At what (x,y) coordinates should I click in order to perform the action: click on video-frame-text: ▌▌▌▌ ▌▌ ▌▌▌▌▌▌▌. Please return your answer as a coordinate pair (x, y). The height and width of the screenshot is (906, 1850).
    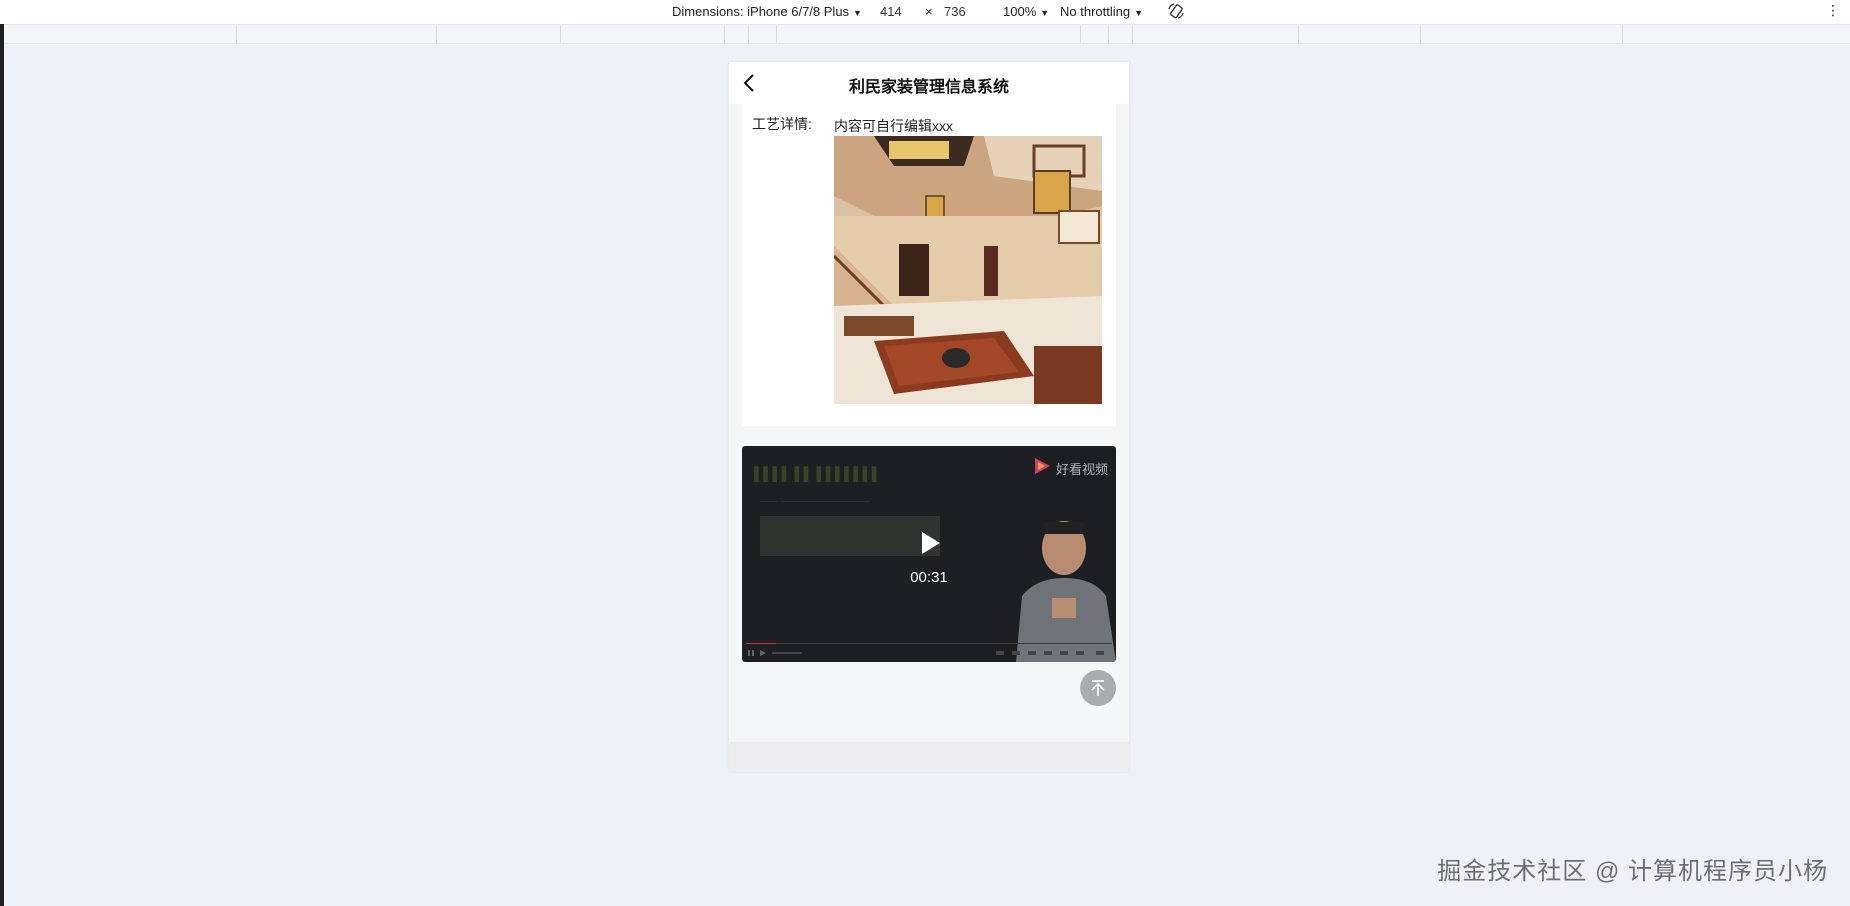
    Looking at the image, I should click on (817, 473).